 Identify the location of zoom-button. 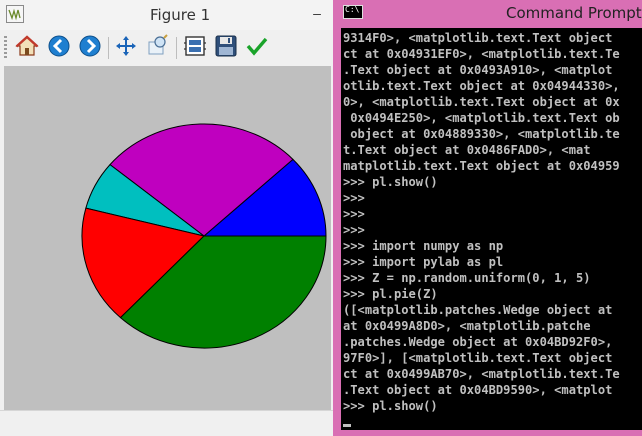
(157, 48).